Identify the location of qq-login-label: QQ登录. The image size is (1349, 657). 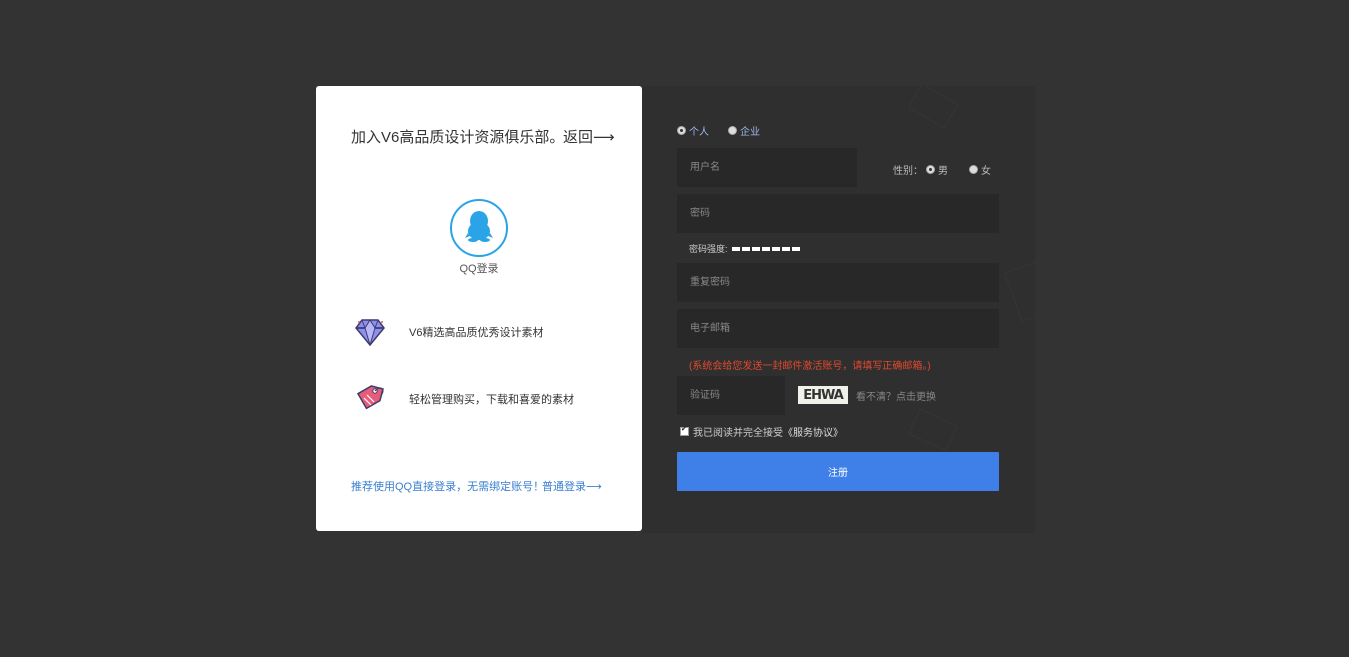
(479, 269).